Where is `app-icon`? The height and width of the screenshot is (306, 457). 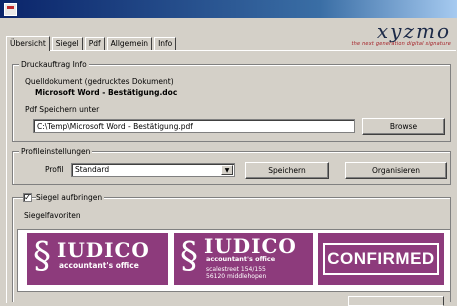 app-icon is located at coordinates (10, 9).